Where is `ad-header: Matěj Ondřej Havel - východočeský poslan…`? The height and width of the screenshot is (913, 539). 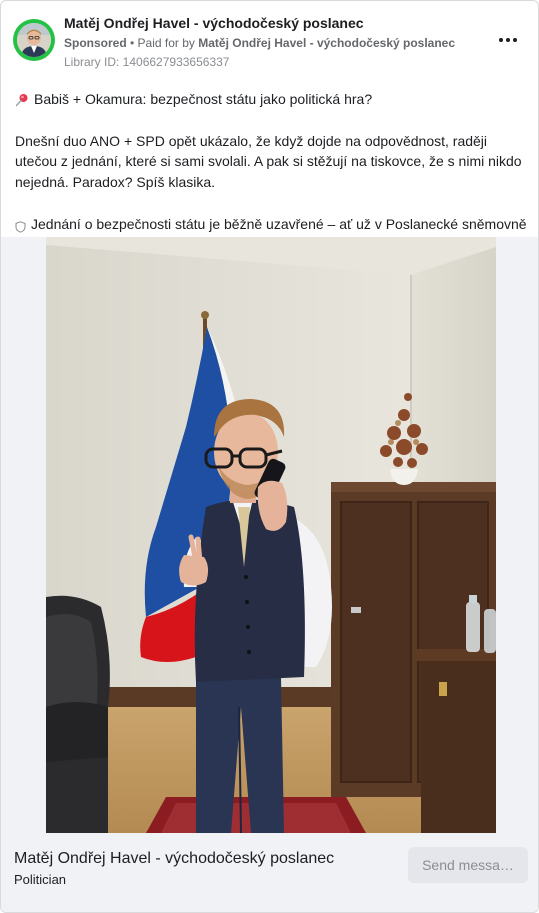 ad-header: Matěj Ondřej Havel - východočeský poslan… is located at coordinates (269, 43).